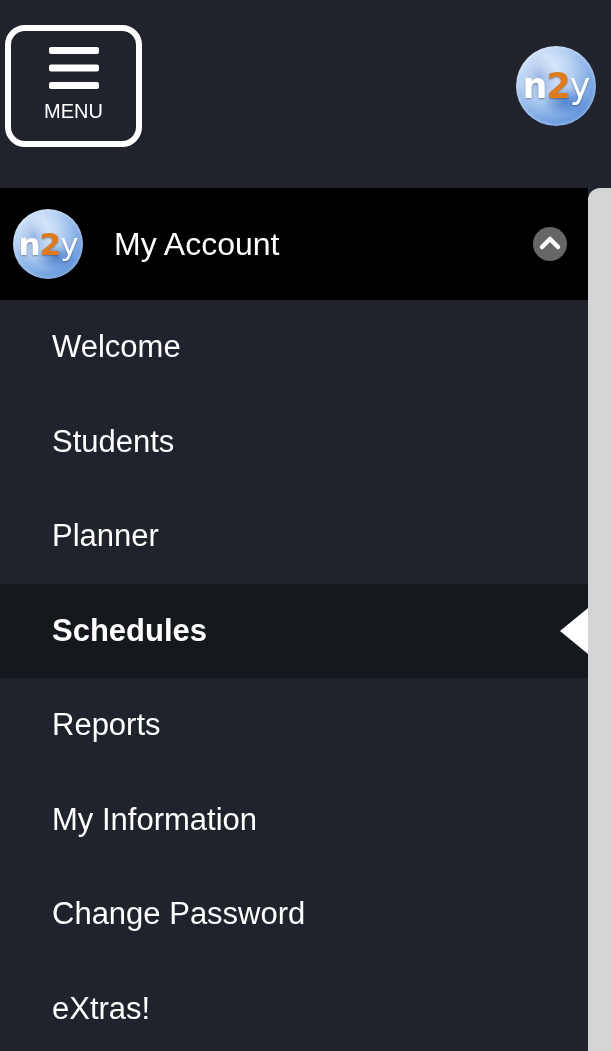  I want to click on menu-item: Schedules, so click(294, 630).